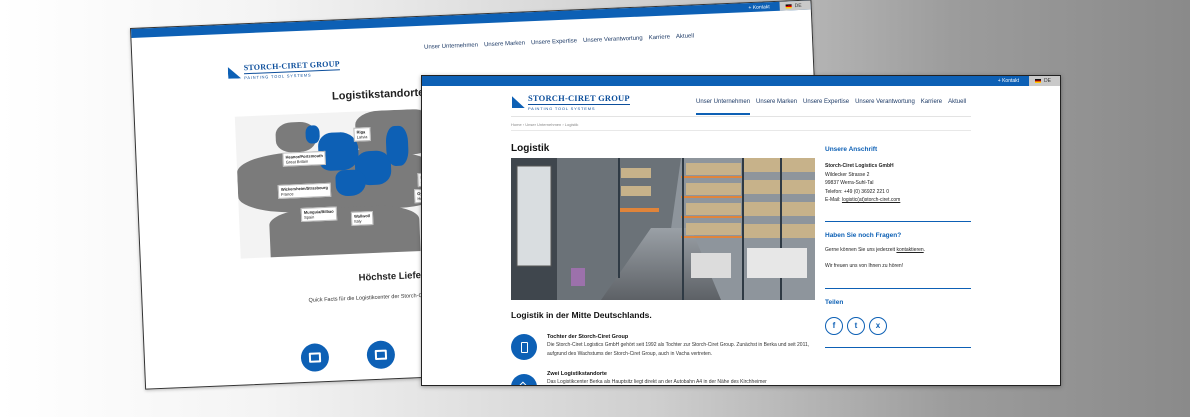  What do you see at coordinates (579, 107) in the screenshot?
I see `logo-tagline: PAINTING TOOL SYSTEMS` at bounding box center [579, 107].